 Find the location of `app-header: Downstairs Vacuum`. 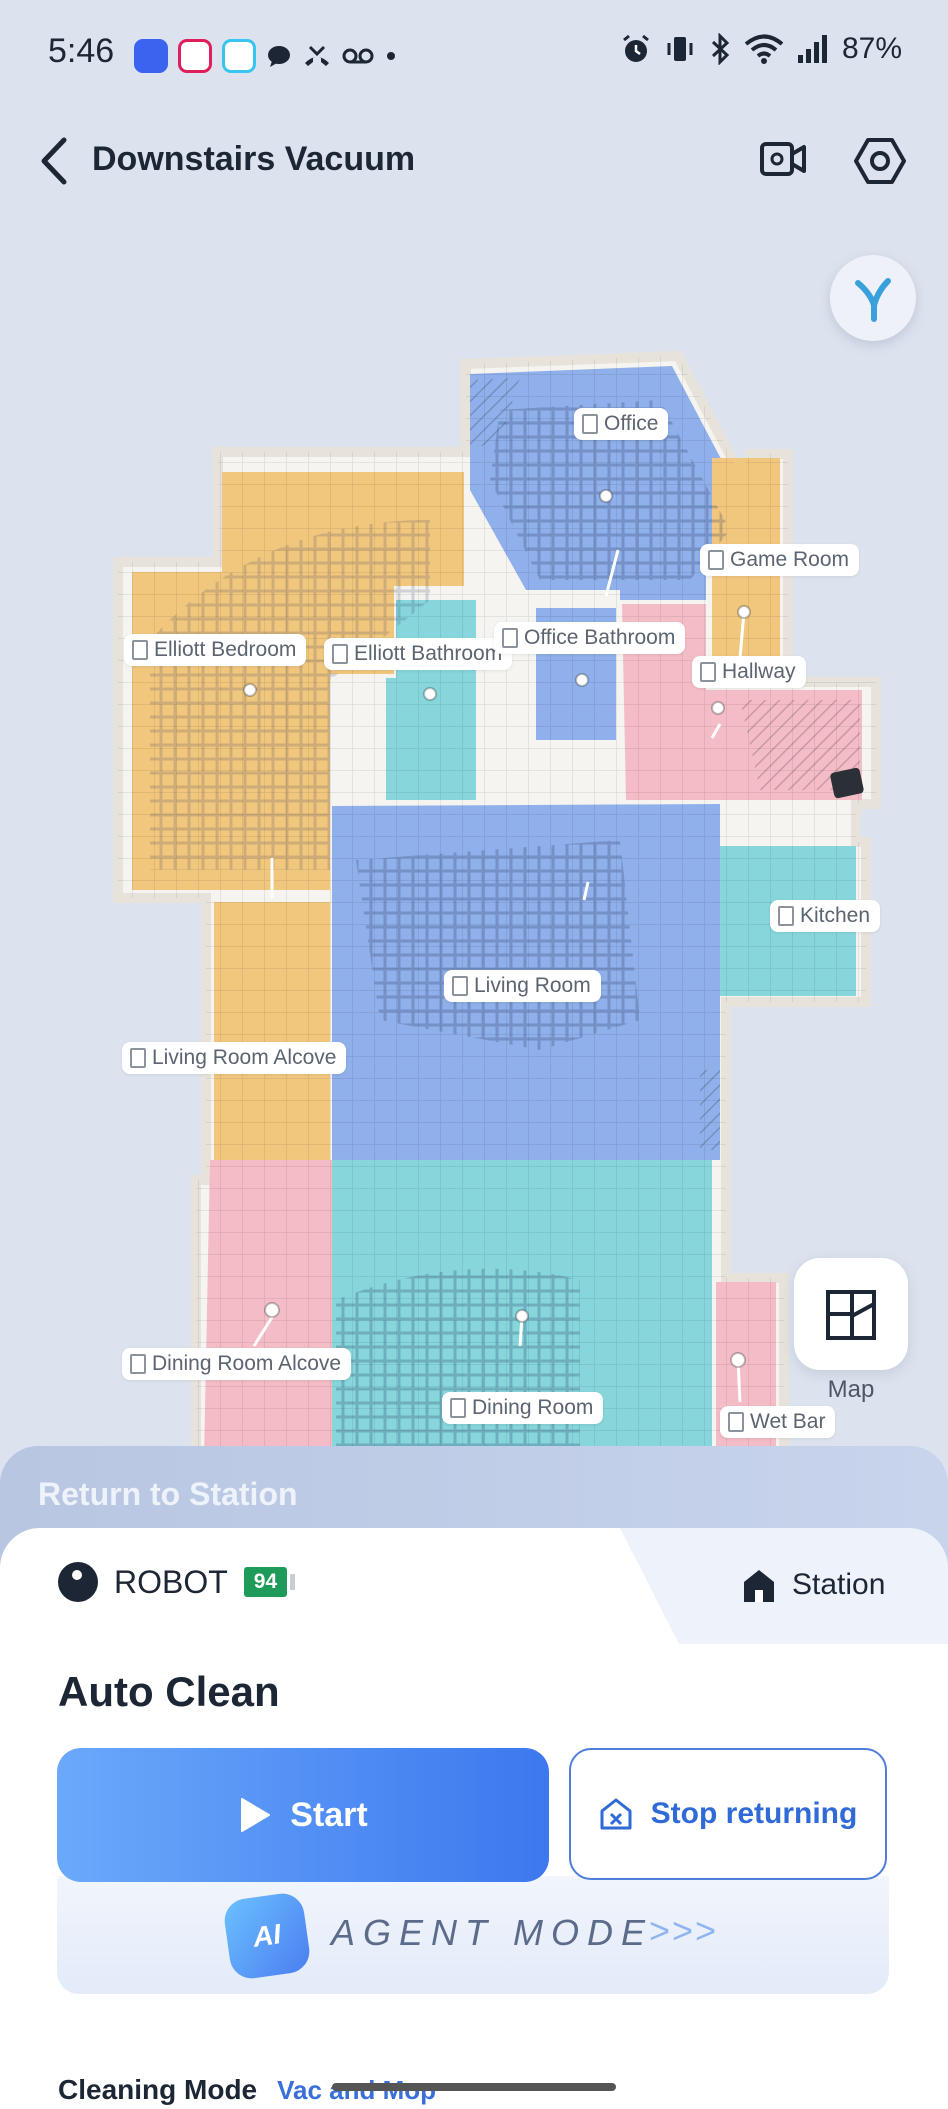

app-header: Downstairs Vacuum is located at coordinates (474, 161).